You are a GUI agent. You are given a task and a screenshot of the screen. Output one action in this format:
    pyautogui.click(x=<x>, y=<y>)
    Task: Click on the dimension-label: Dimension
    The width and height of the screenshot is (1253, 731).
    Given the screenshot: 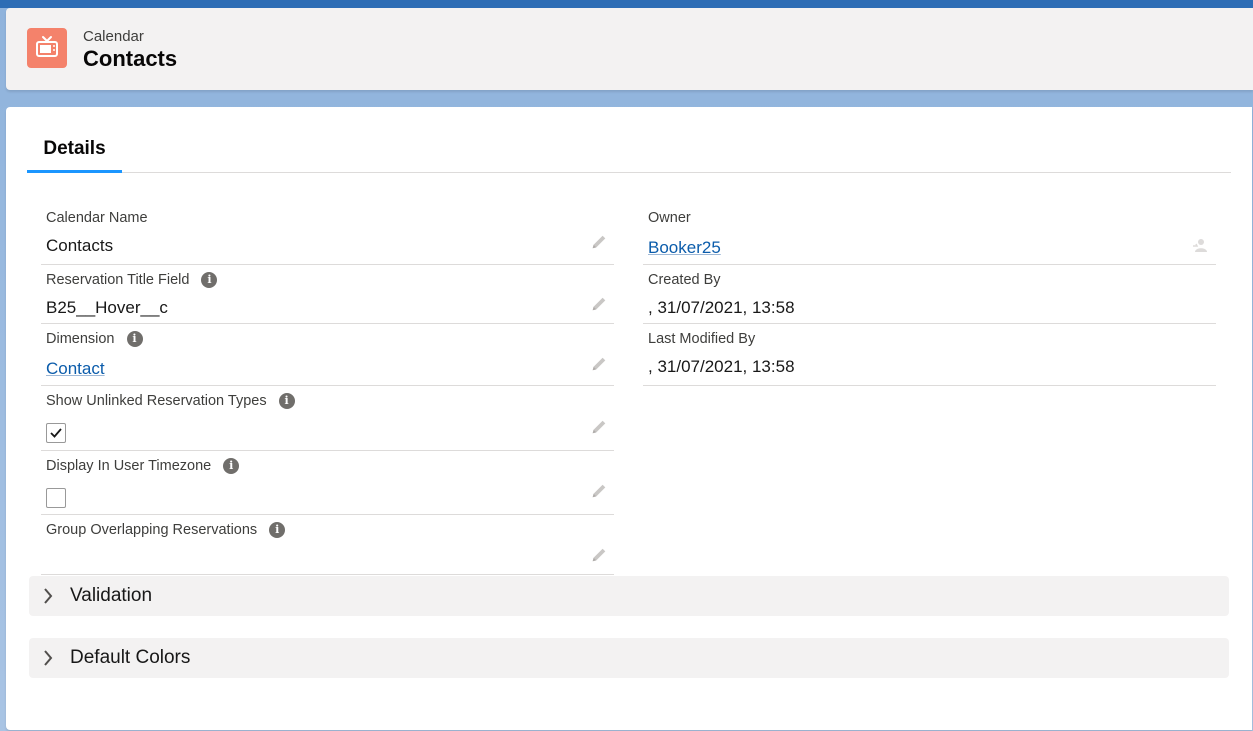 What is the action you would take?
    pyautogui.click(x=80, y=339)
    